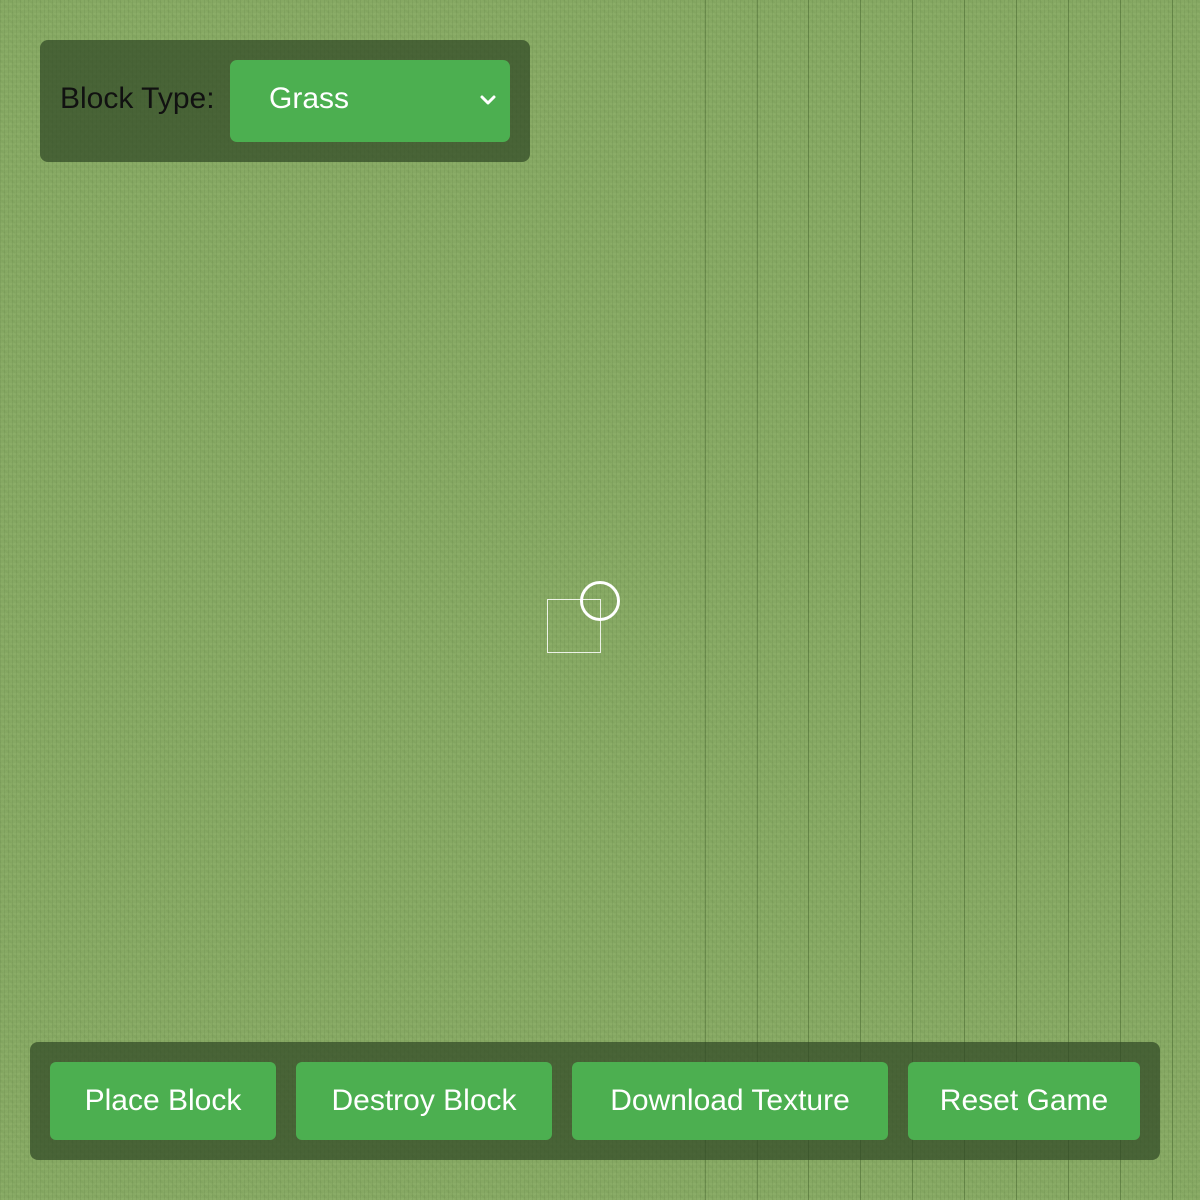 Image resolution: width=1200 pixels, height=1200 pixels. What do you see at coordinates (309, 98) in the screenshot?
I see `block-type-selected-value: Grass` at bounding box center [309, 98].